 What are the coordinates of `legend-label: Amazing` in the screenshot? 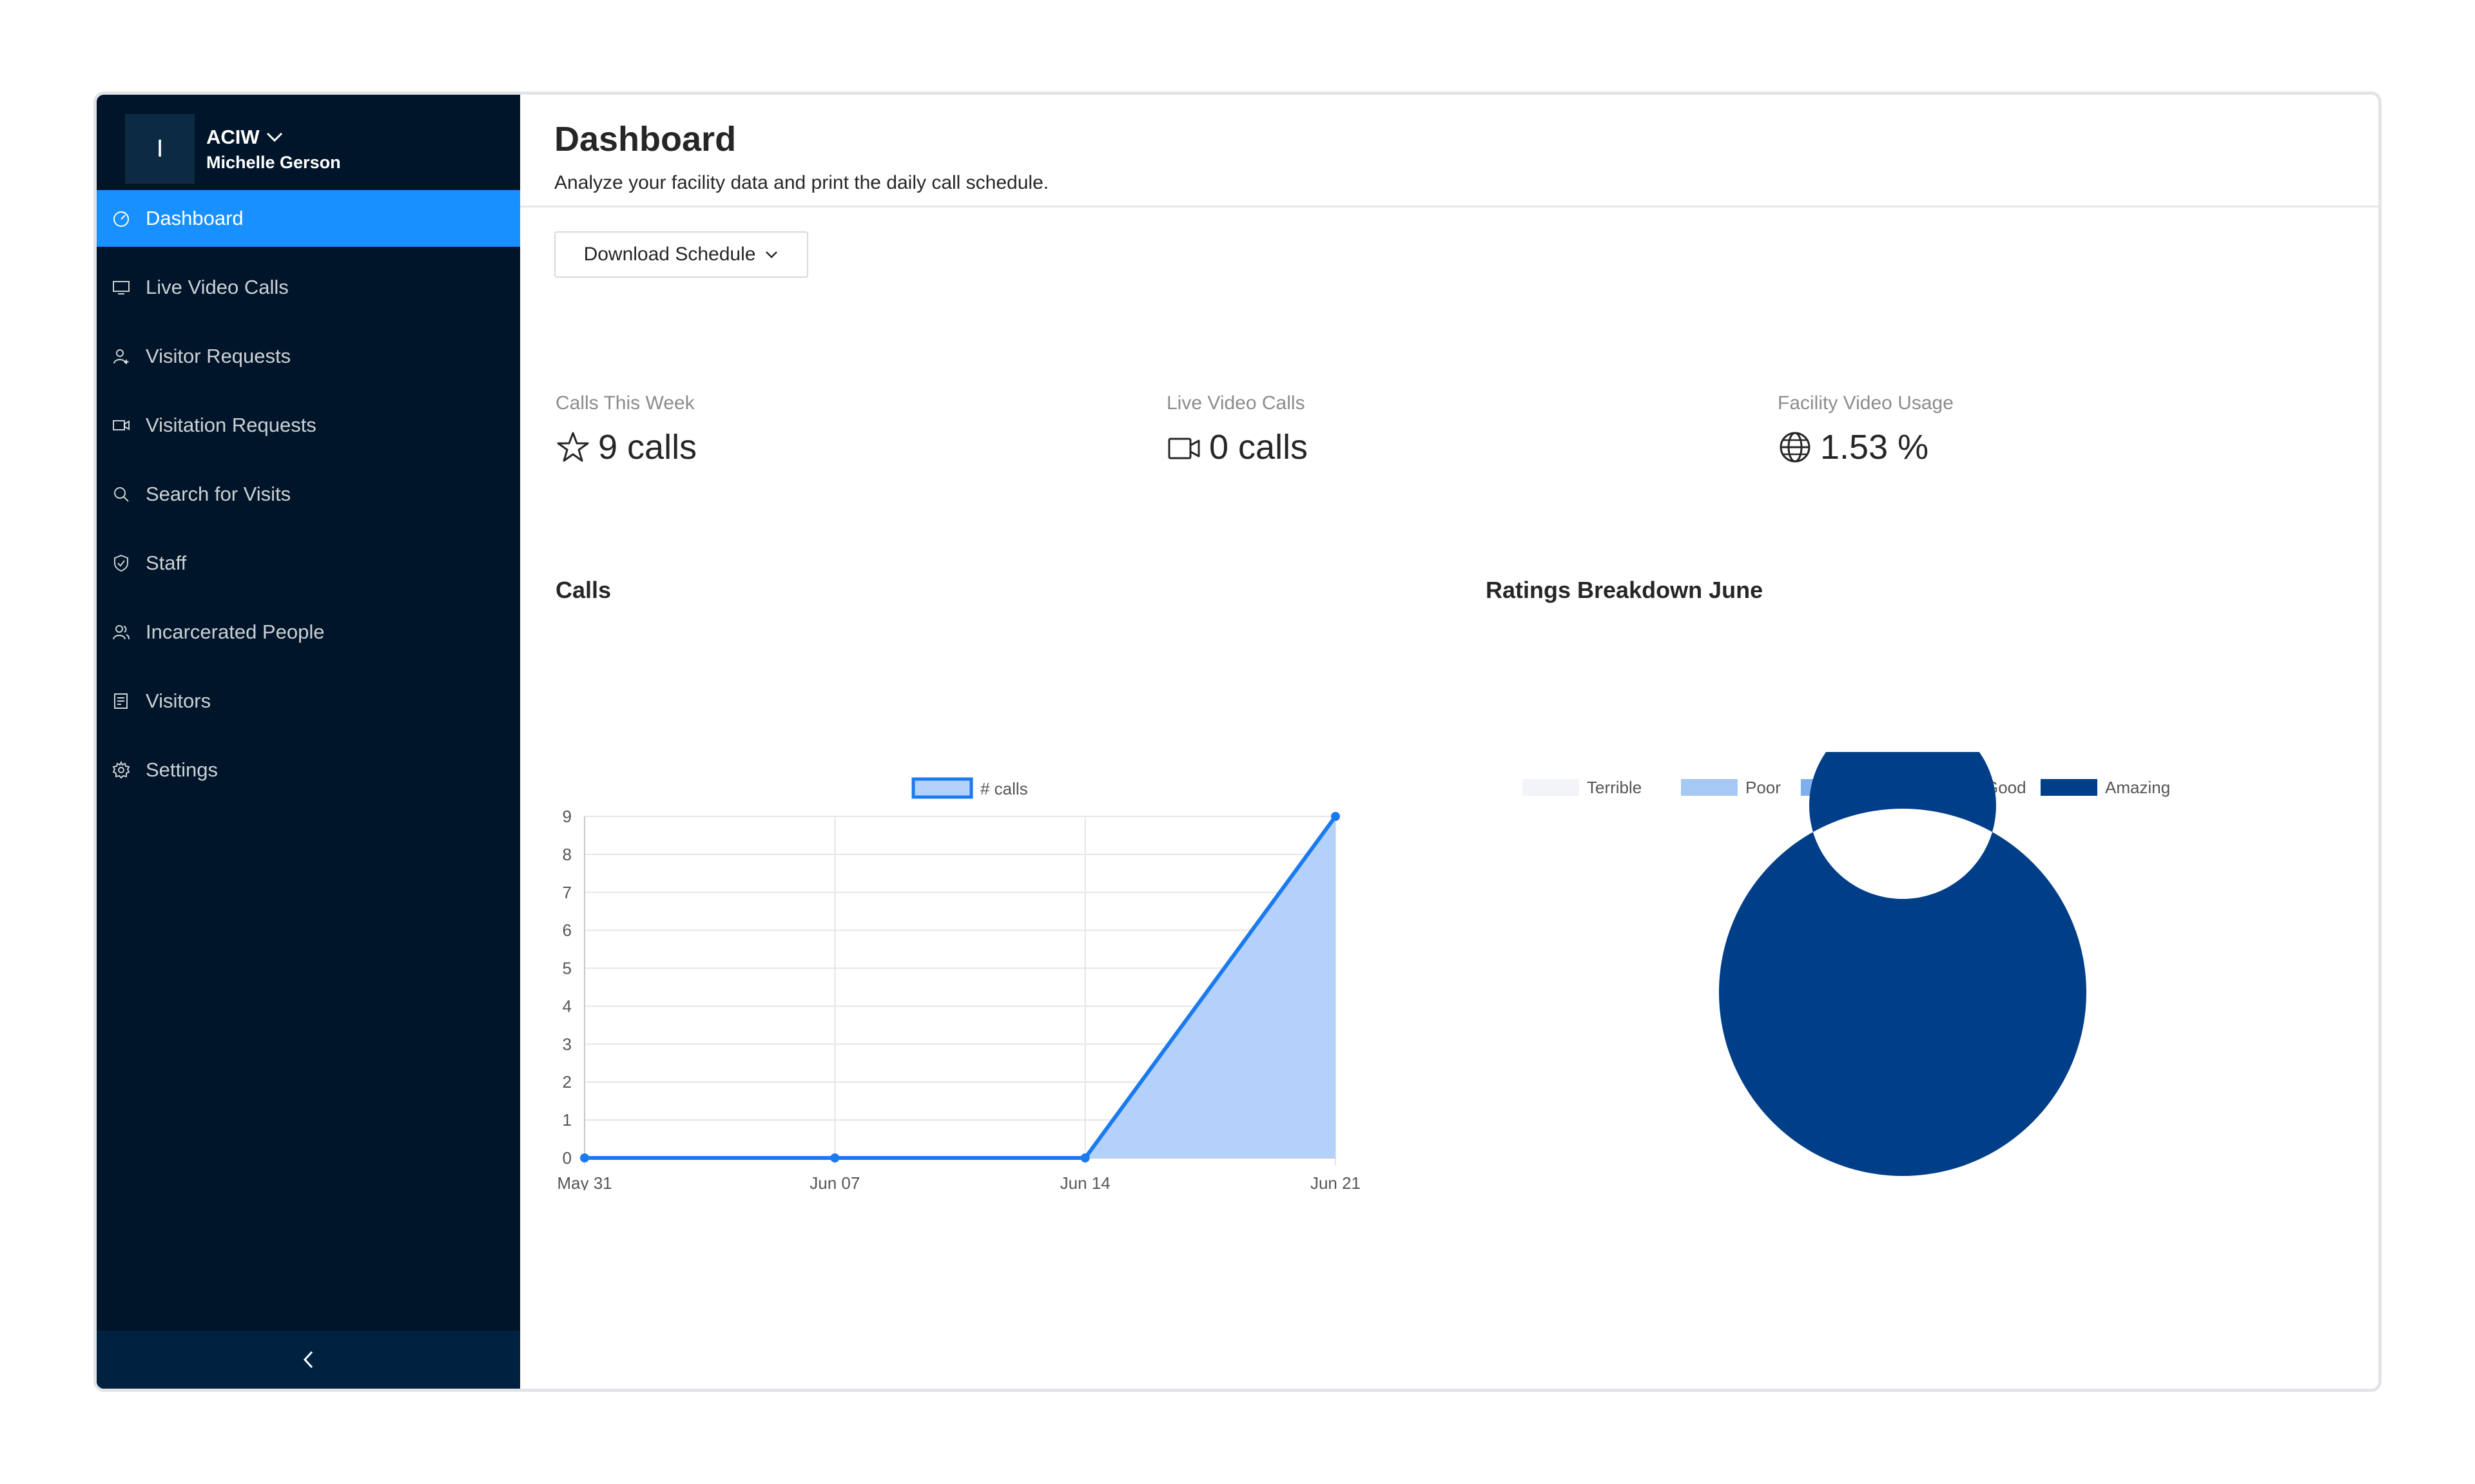 It's located at (2137, 787).